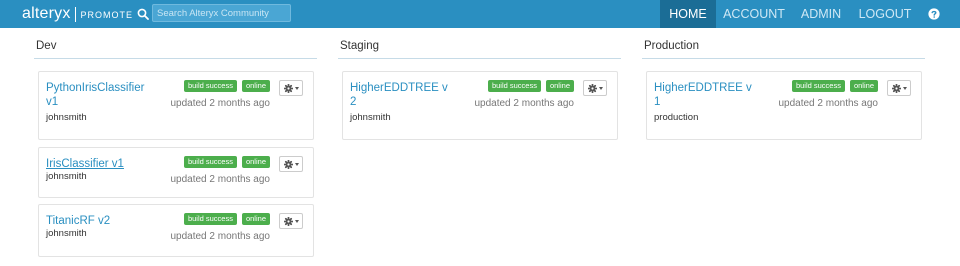 Image resolution: width=960 pixels, height=266 pixels. What do you see at coordinates (221, 13) in the screenshot?
I see `search-input` at bounding box center [221, 13].